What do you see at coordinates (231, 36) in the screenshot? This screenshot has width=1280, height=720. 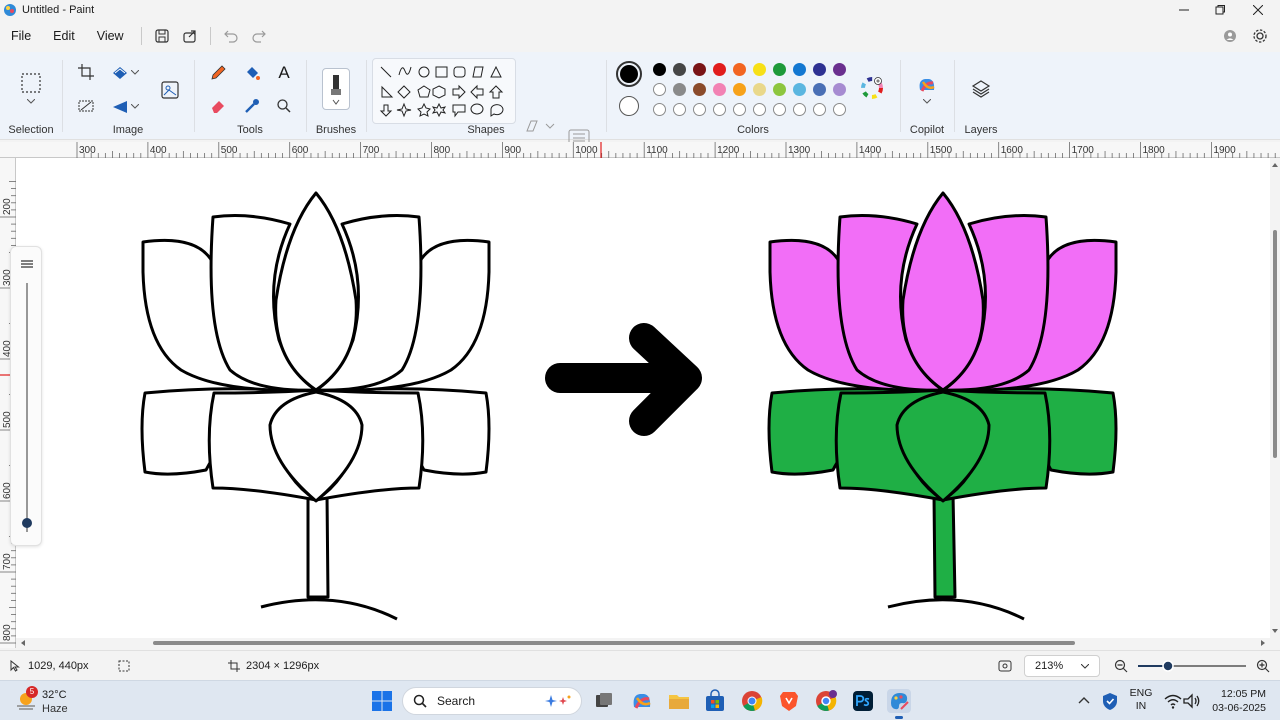 I see `undo-button` at bounding box center [231, 36].